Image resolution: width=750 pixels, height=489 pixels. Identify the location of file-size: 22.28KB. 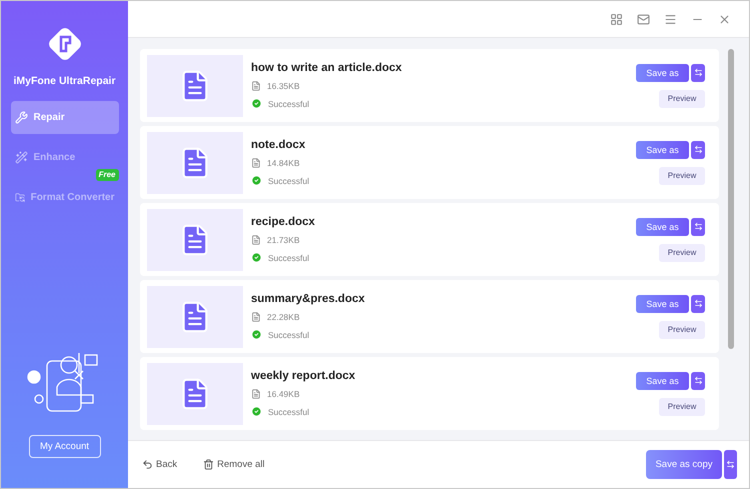
(283, 317).